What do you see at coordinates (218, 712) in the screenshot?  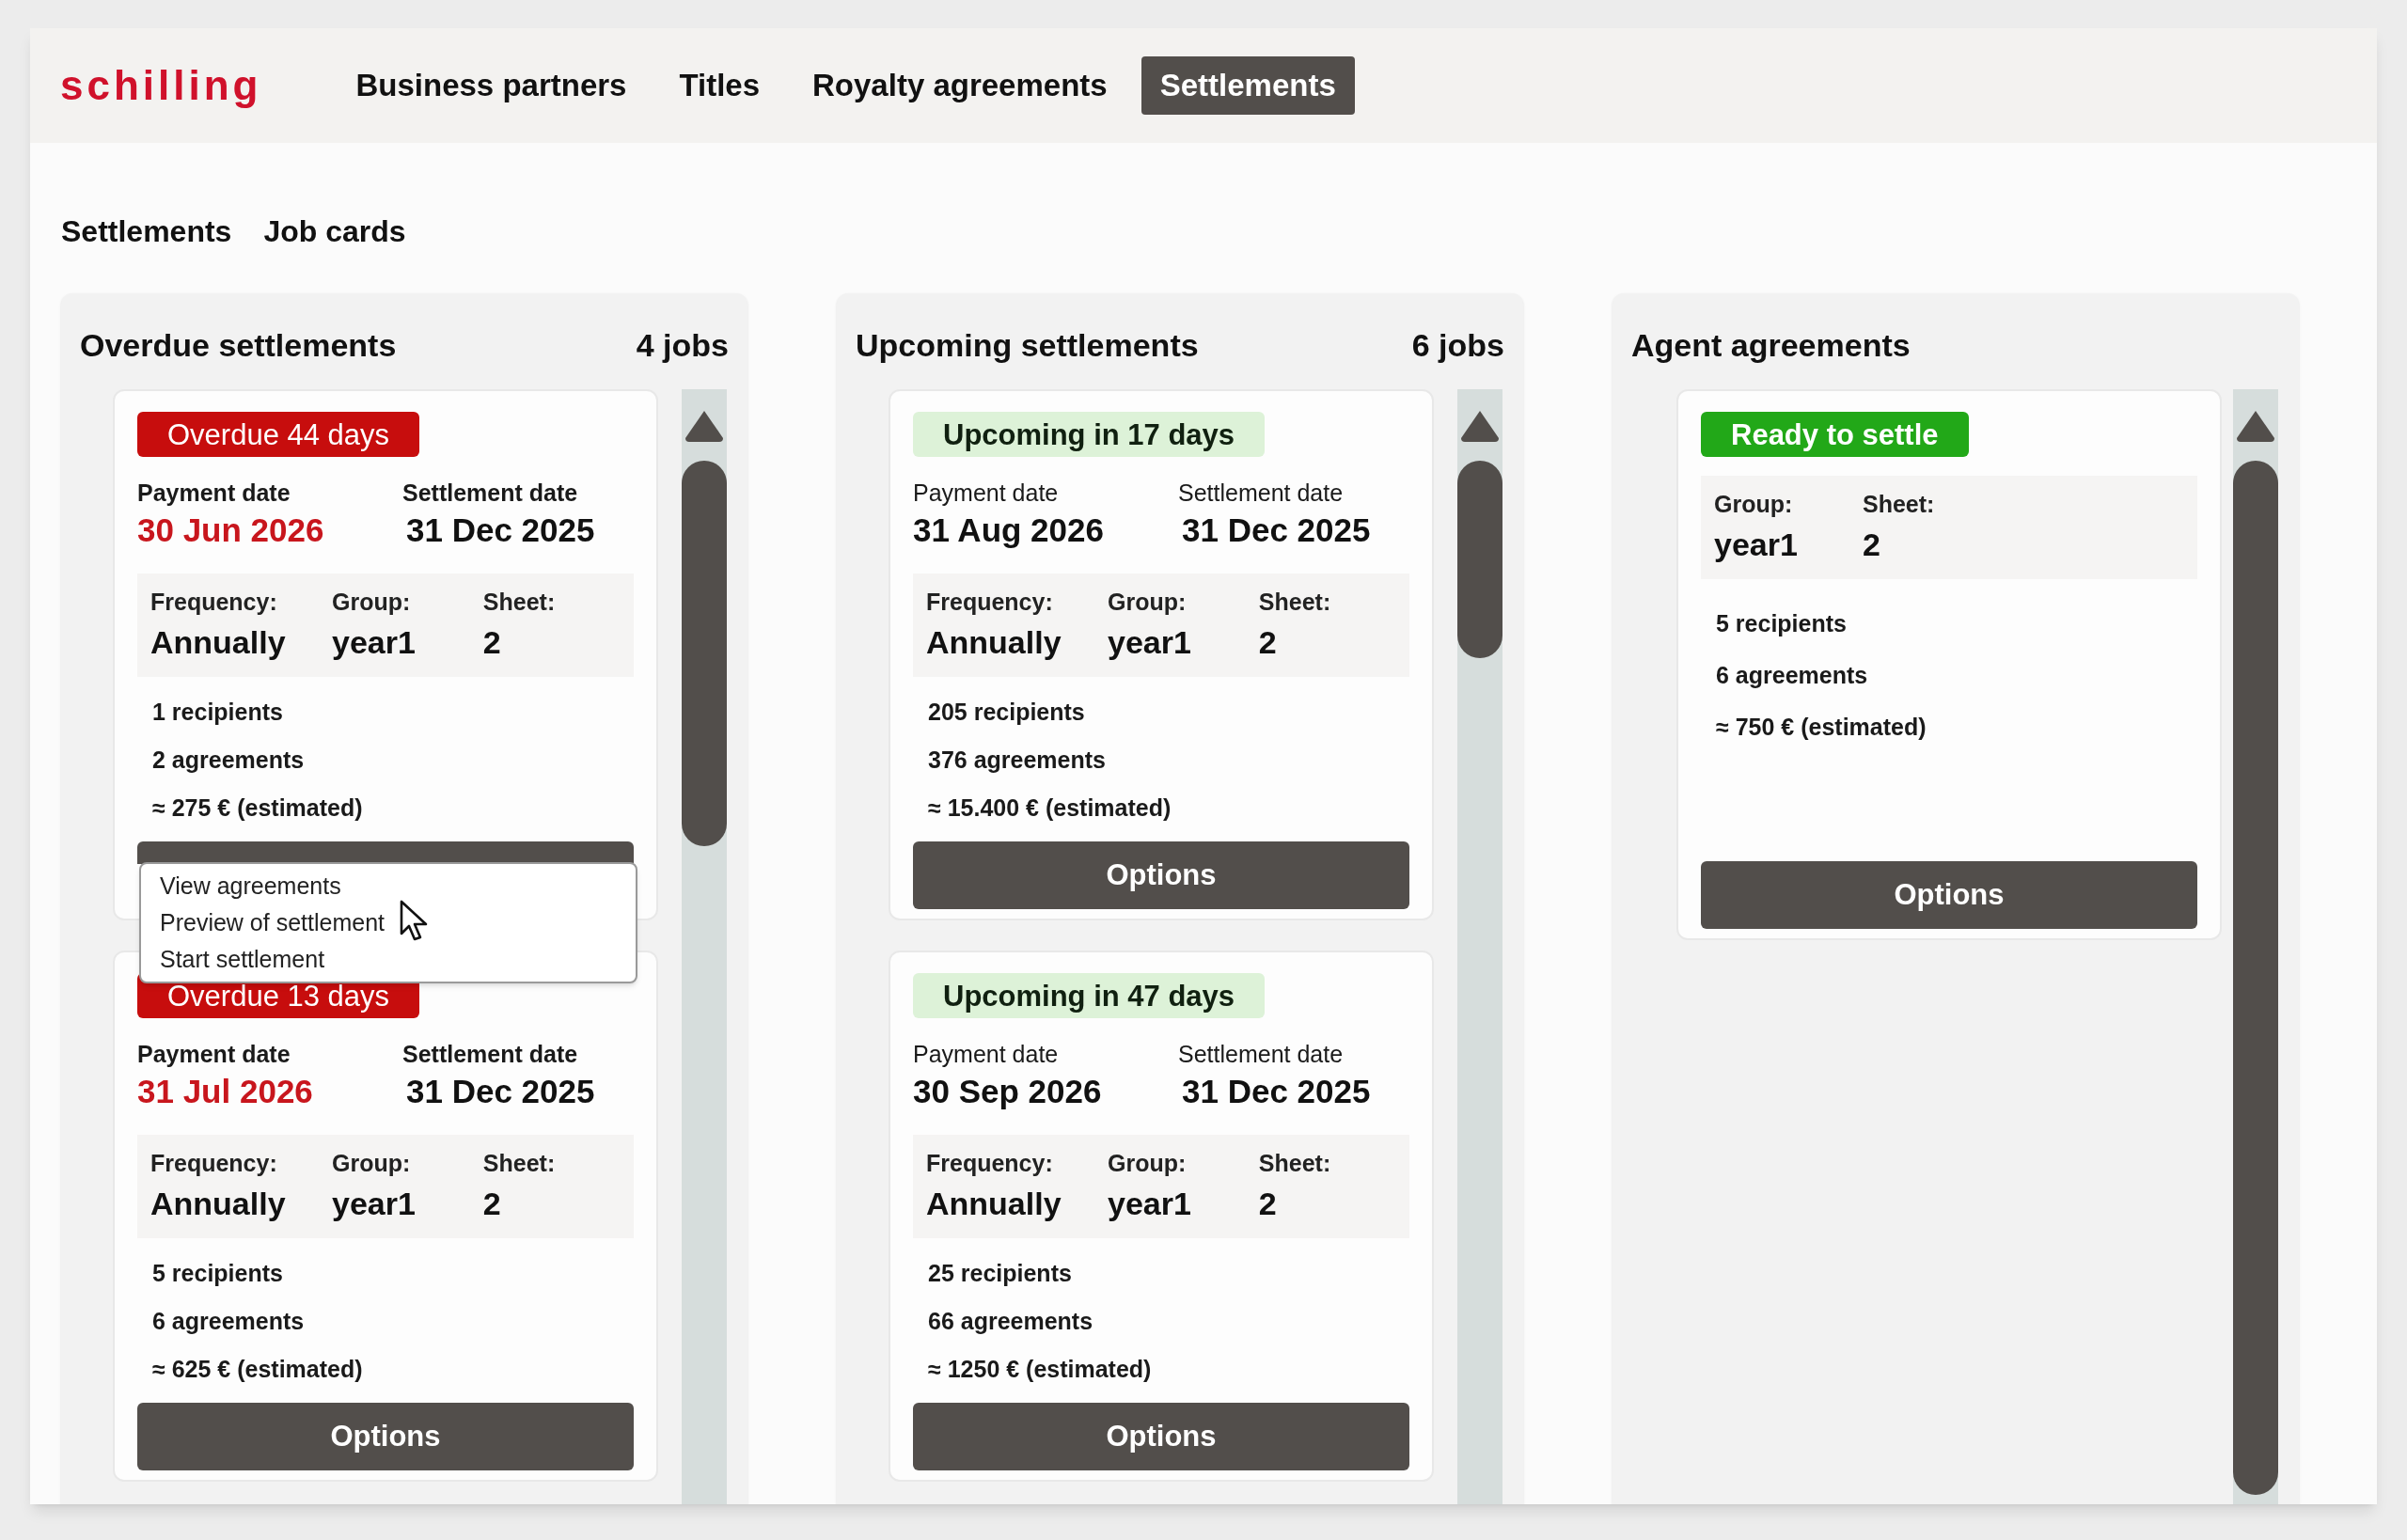 I see `stat-text: 1 recipients` at bounding box center [218, 712].